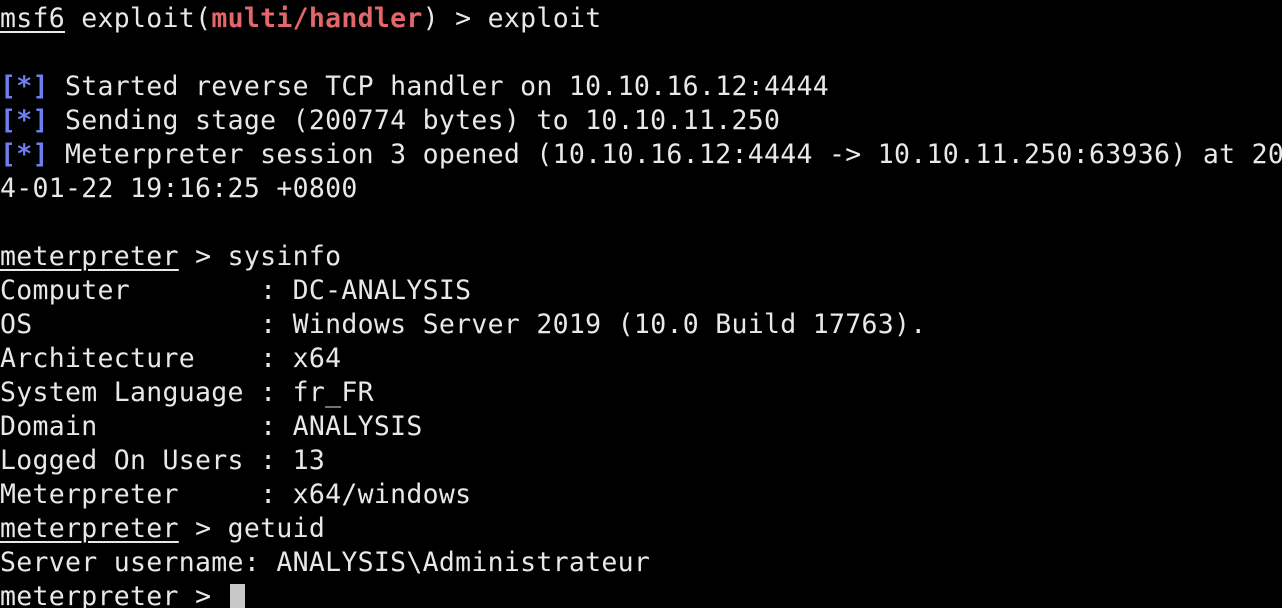  I want to click on status-wrap-line: 4-01-22 19:16:25 +0800, so click(179, 189).